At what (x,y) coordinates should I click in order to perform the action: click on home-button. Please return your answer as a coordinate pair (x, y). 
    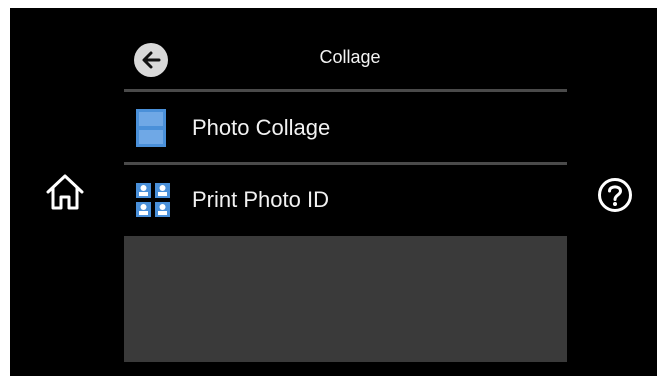
    Looking at the image, I should click on (65, 194).